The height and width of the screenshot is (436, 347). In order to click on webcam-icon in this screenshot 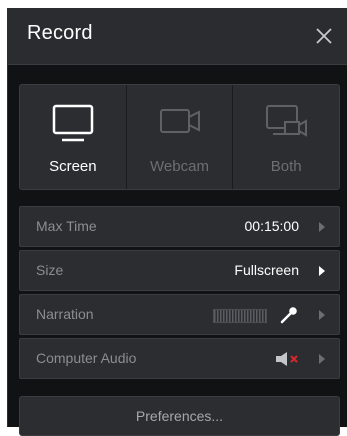, I will do `click(179, 121)`.